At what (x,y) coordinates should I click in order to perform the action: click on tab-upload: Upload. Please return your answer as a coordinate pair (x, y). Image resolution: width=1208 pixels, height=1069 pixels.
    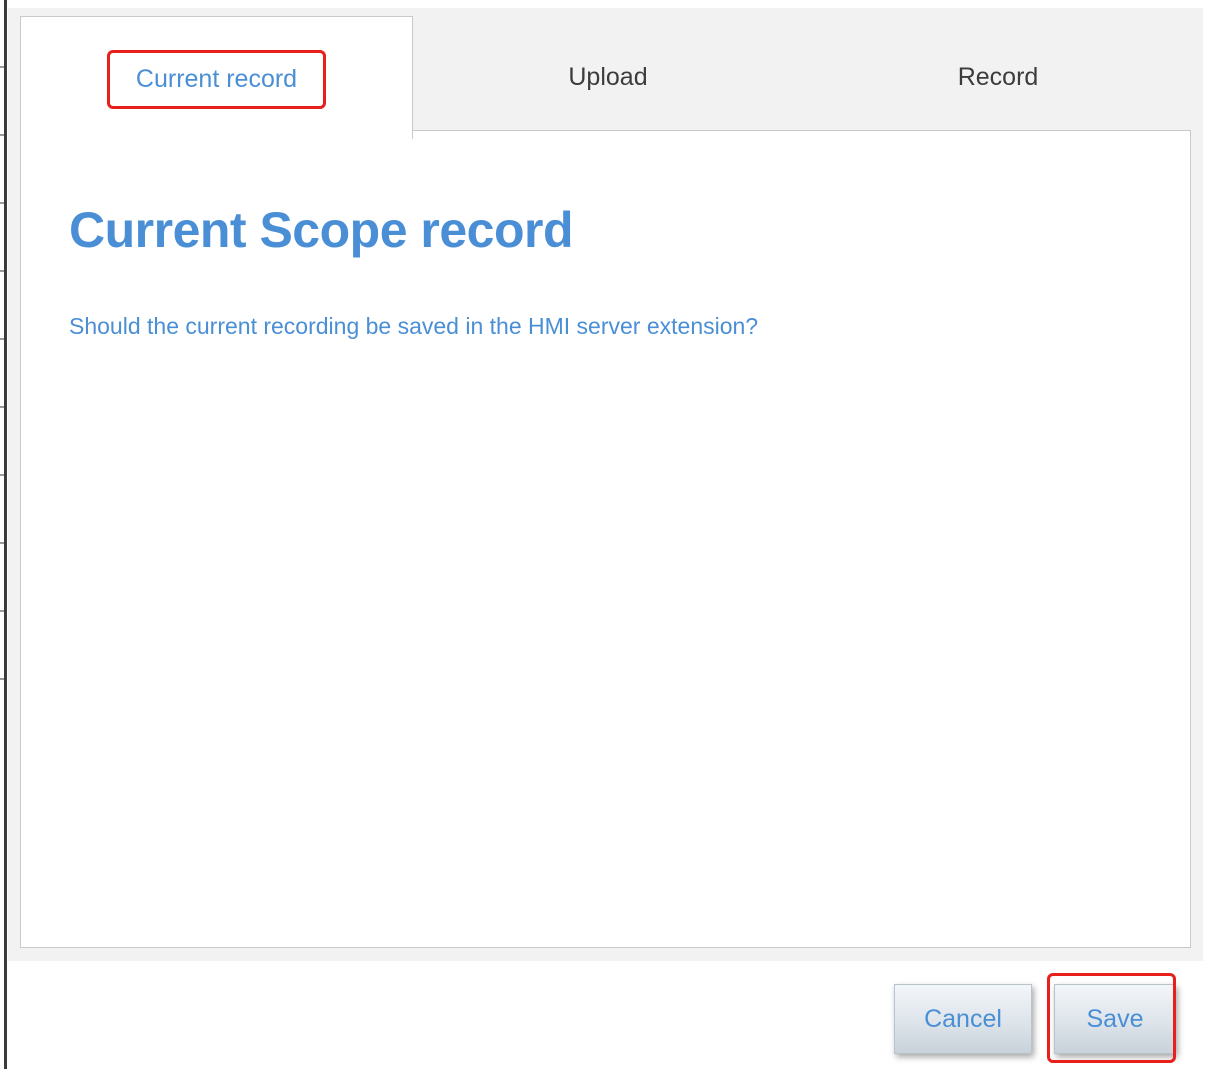
    Looking at the image, I should click on (608, 77).